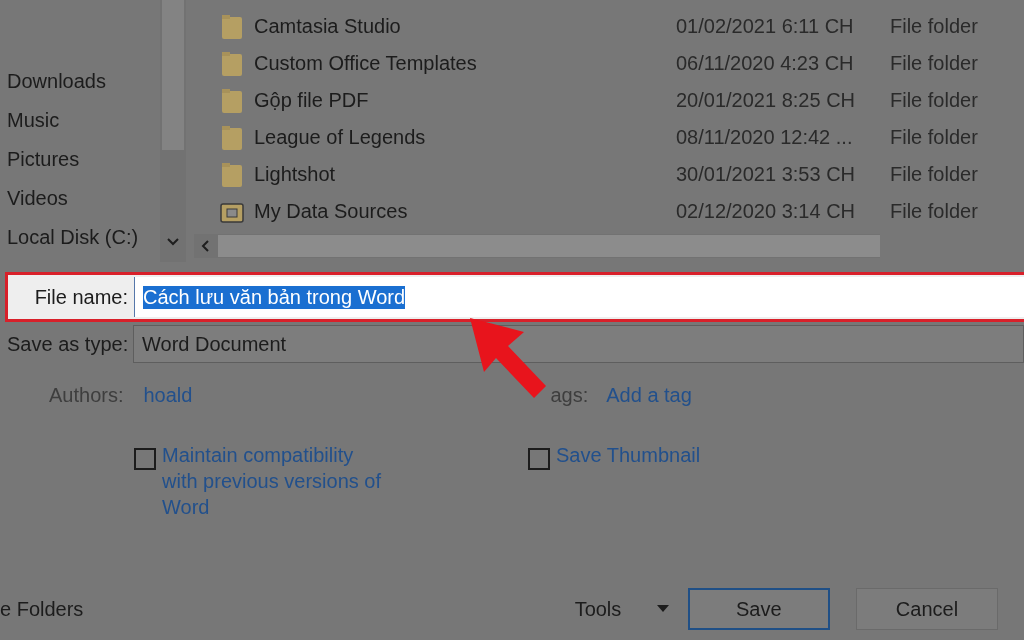 This screenshot has height=640, width=1024. What do you see at coordinates (80, 203) in the screenshot?
I see `sidebar-item: Videos` at bounding box center [80, 203].